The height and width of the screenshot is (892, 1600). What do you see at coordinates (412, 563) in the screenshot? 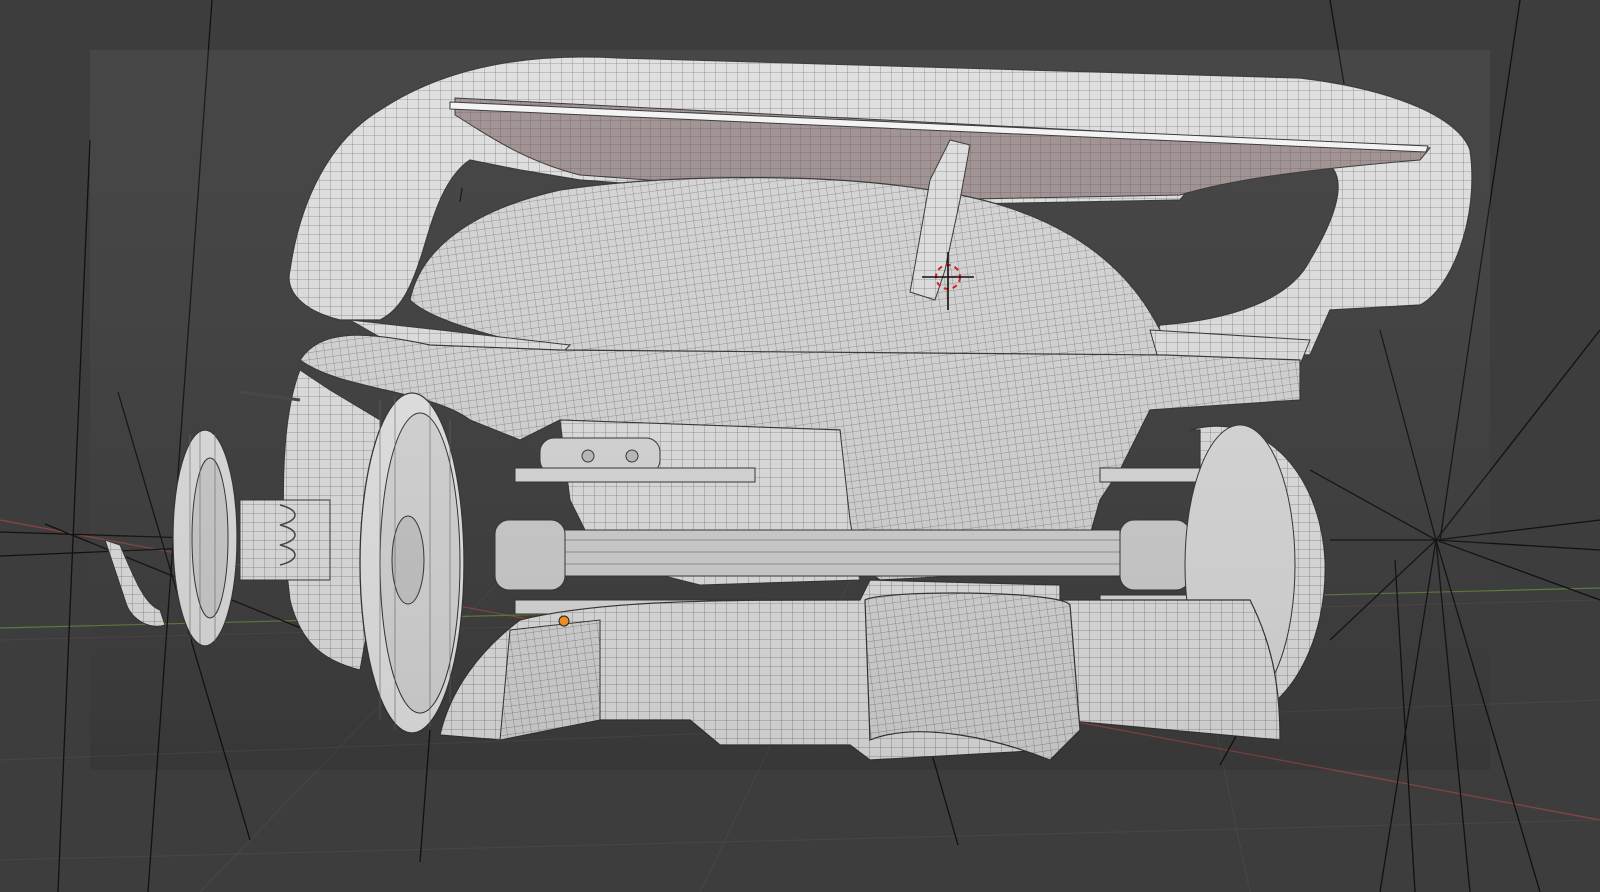
I see `wheel-left-large` at bounding box center [412, 563].